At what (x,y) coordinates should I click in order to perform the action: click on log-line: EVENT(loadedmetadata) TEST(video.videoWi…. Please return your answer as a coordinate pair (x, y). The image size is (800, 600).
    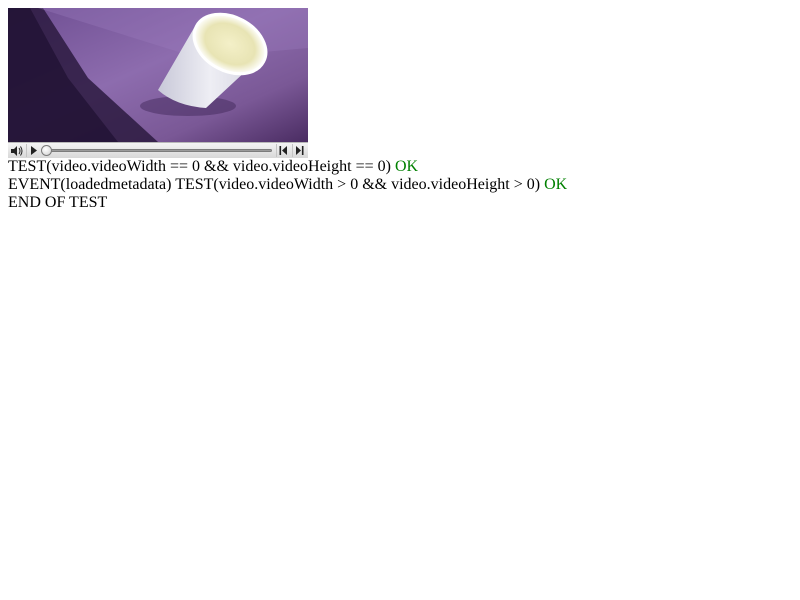
    Looking at the image, I should click on (287, 185).